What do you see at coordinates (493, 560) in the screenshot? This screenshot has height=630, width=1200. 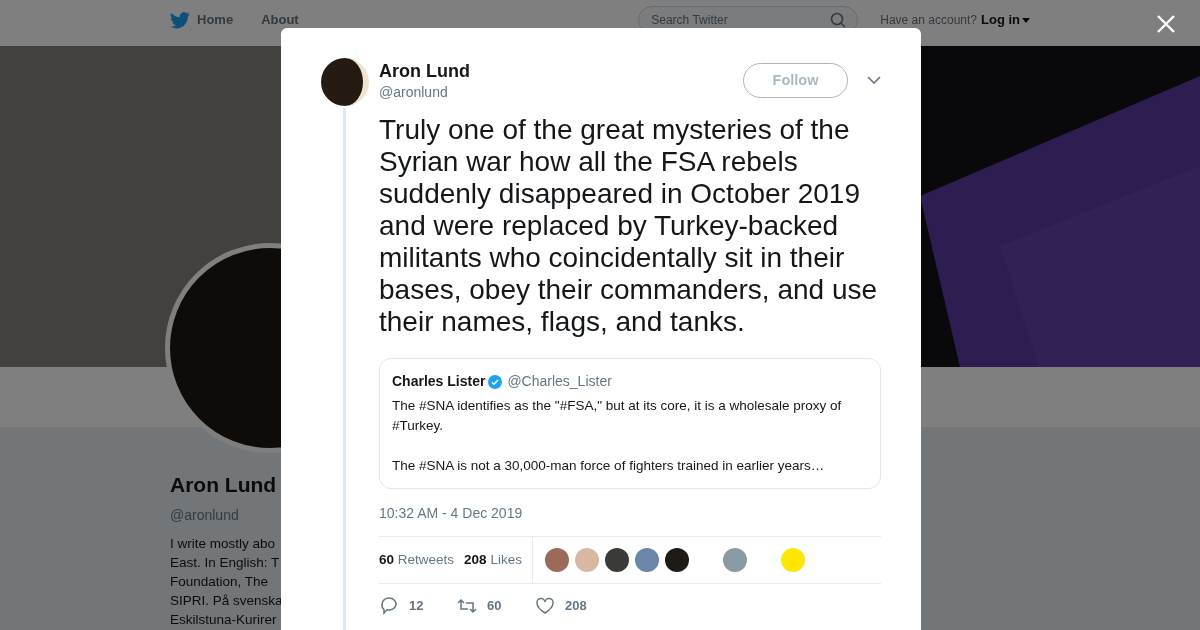 I see `stat-link: 208 Likes` at bounding box center [493, 560].